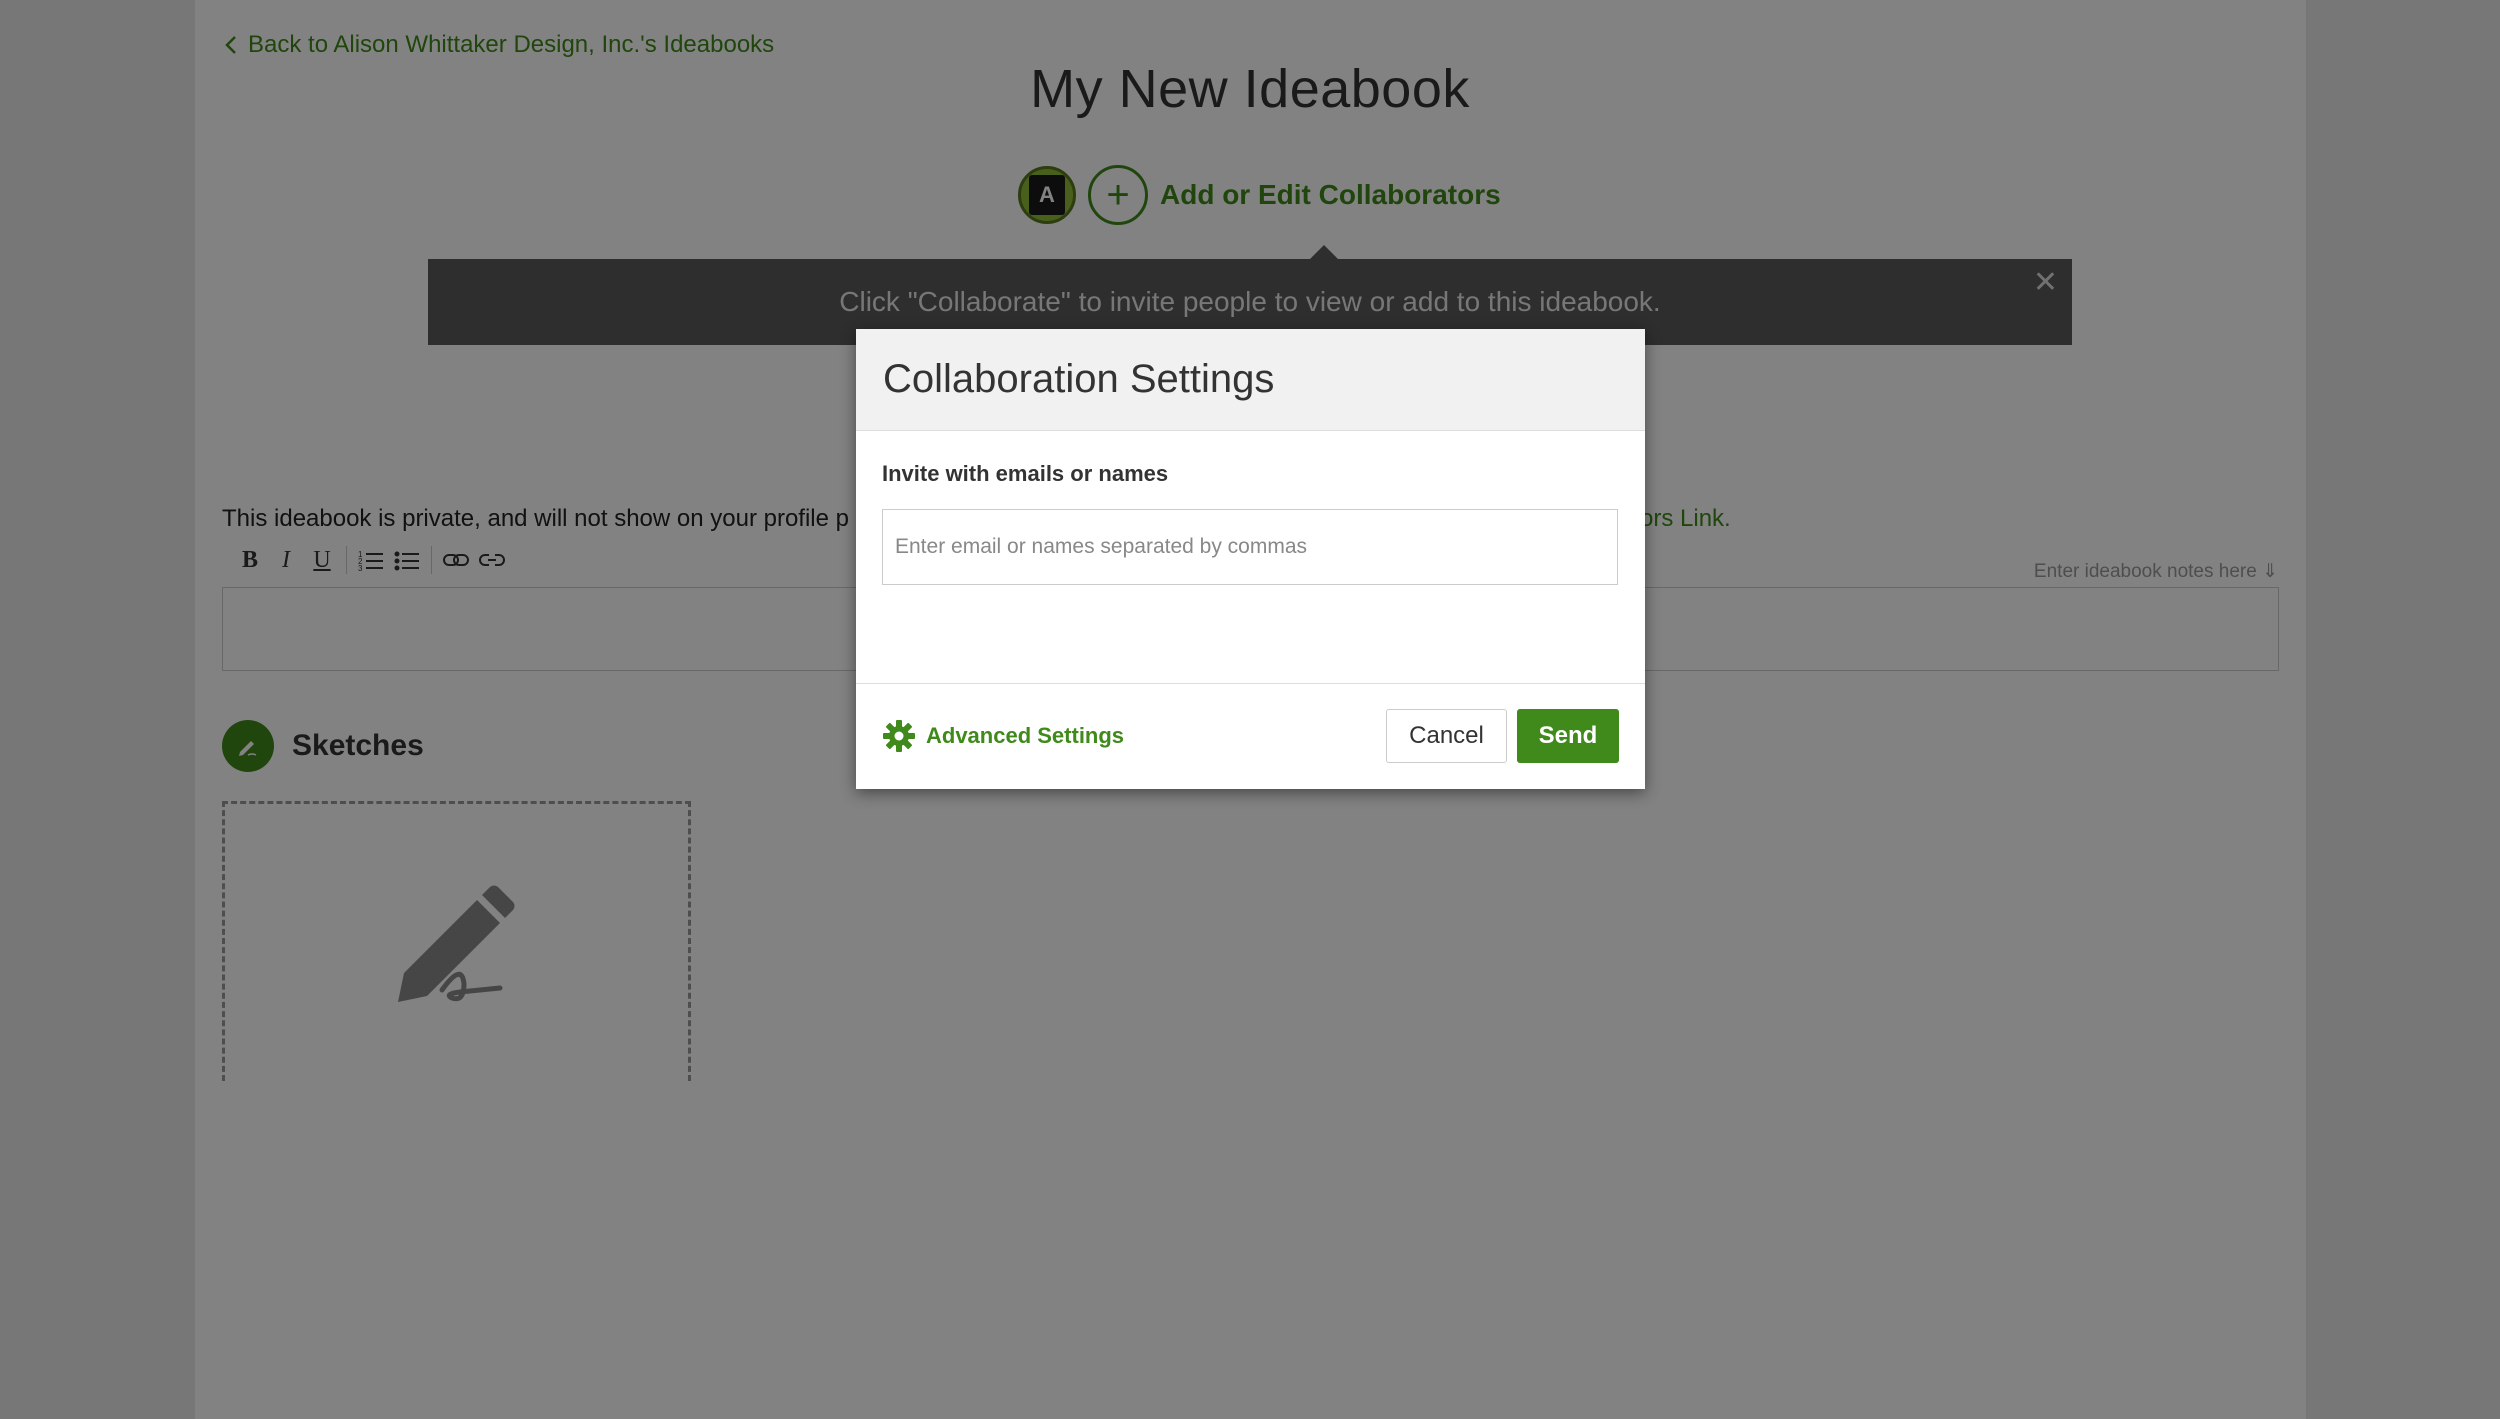  I want to click on cancel-button: Cancel, so click(1446, 736).